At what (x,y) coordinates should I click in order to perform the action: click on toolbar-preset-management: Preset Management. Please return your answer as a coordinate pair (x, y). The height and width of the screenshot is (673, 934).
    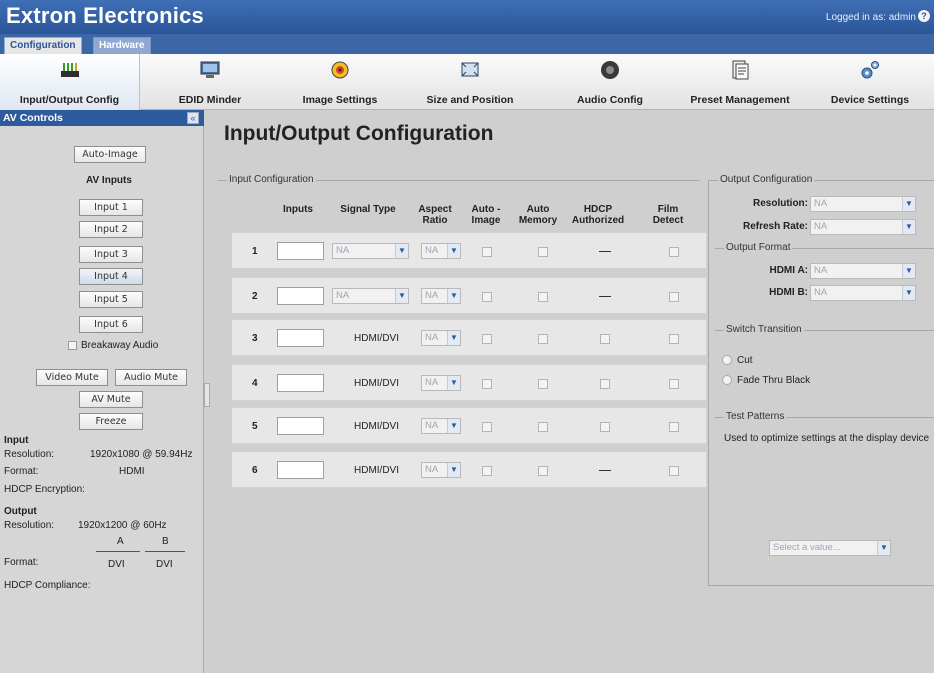
    Looking at the image, I should click on (740, 82).